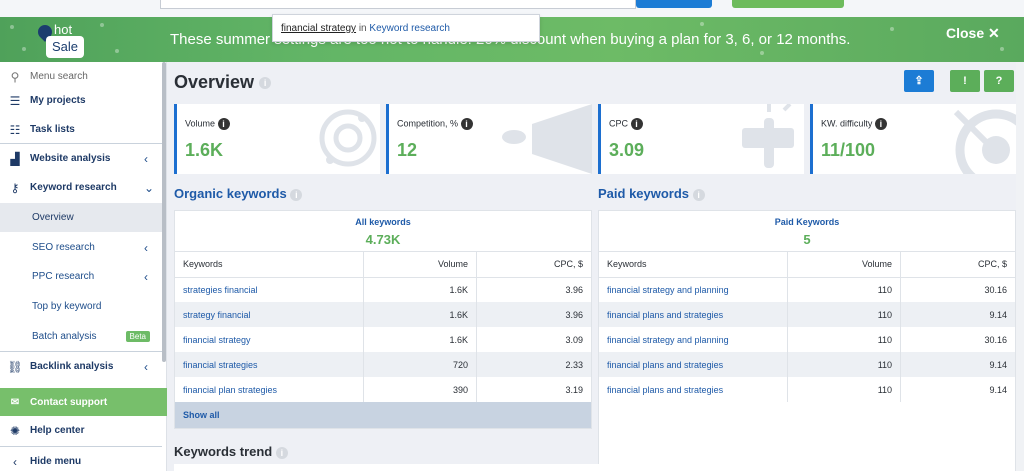  Describe the element at coordinates (848, 150) in the screenshot. I see `kw-difficulty-value: 11/100` at that location.